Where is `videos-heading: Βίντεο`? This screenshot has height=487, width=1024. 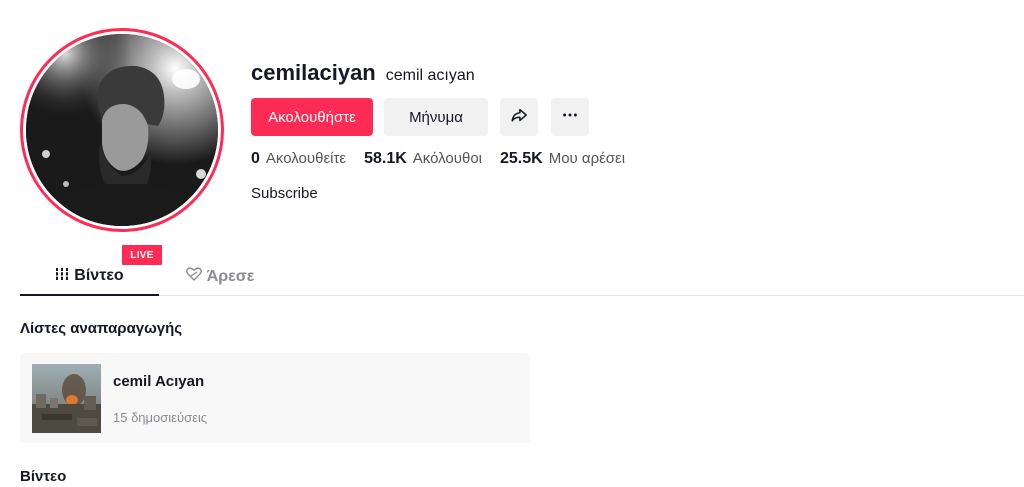
videos-heading: Βίντεο is located at coordinates (43, 476).